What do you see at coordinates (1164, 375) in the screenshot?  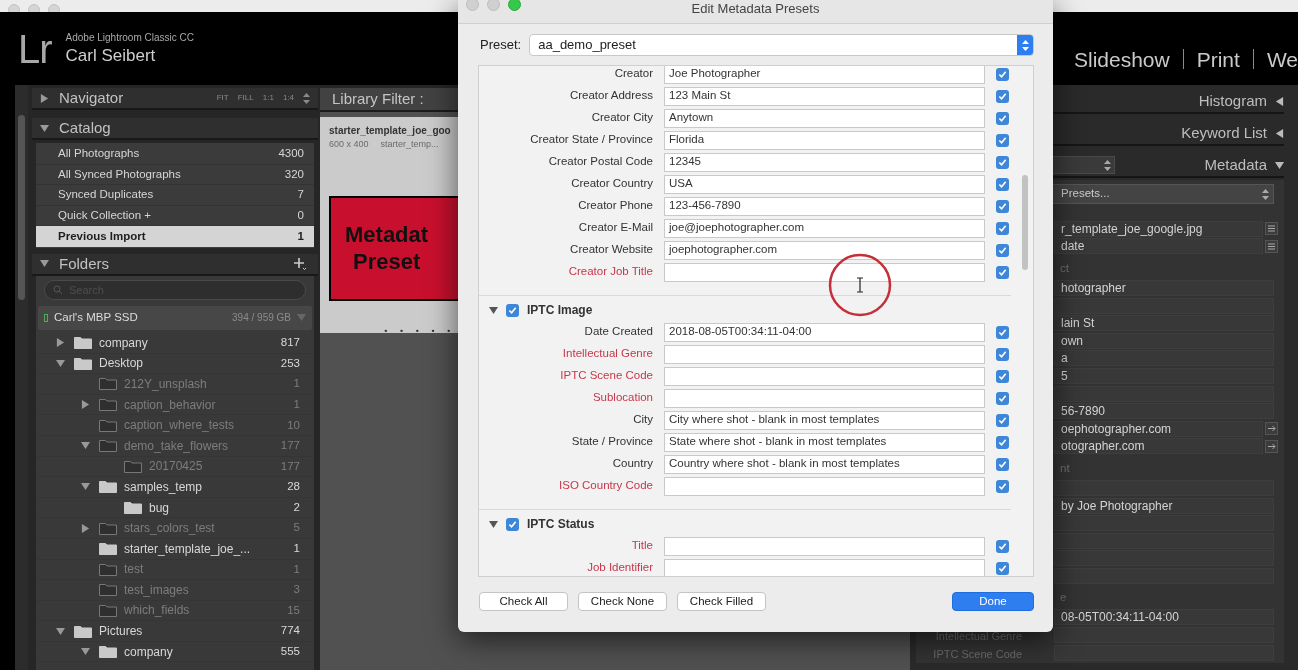 I see `metadata-field: 5` at bounding box center [1164, 375].